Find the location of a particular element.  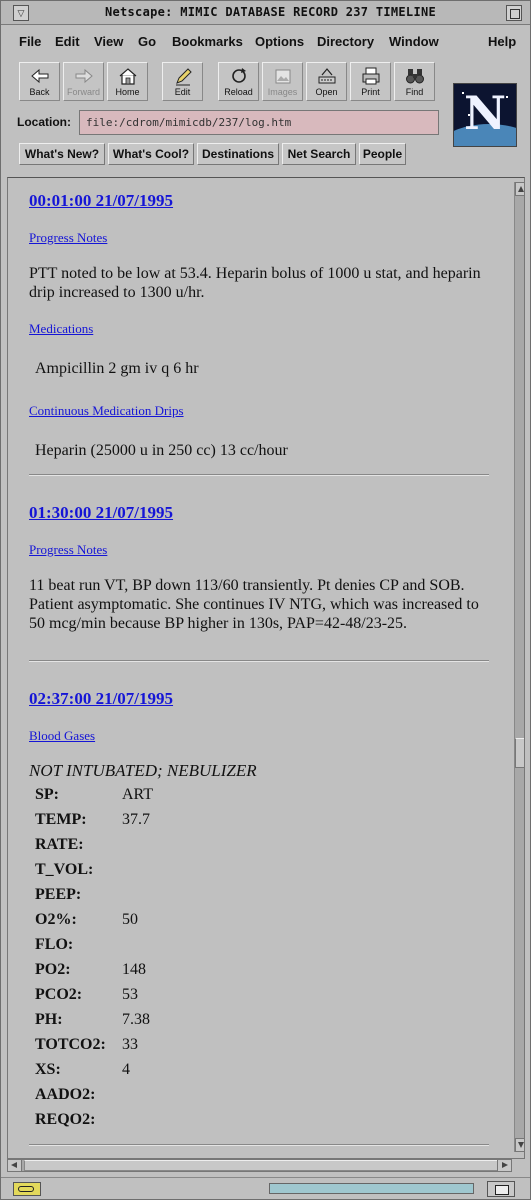

home-label: Home is located at coordinates (127, 92).